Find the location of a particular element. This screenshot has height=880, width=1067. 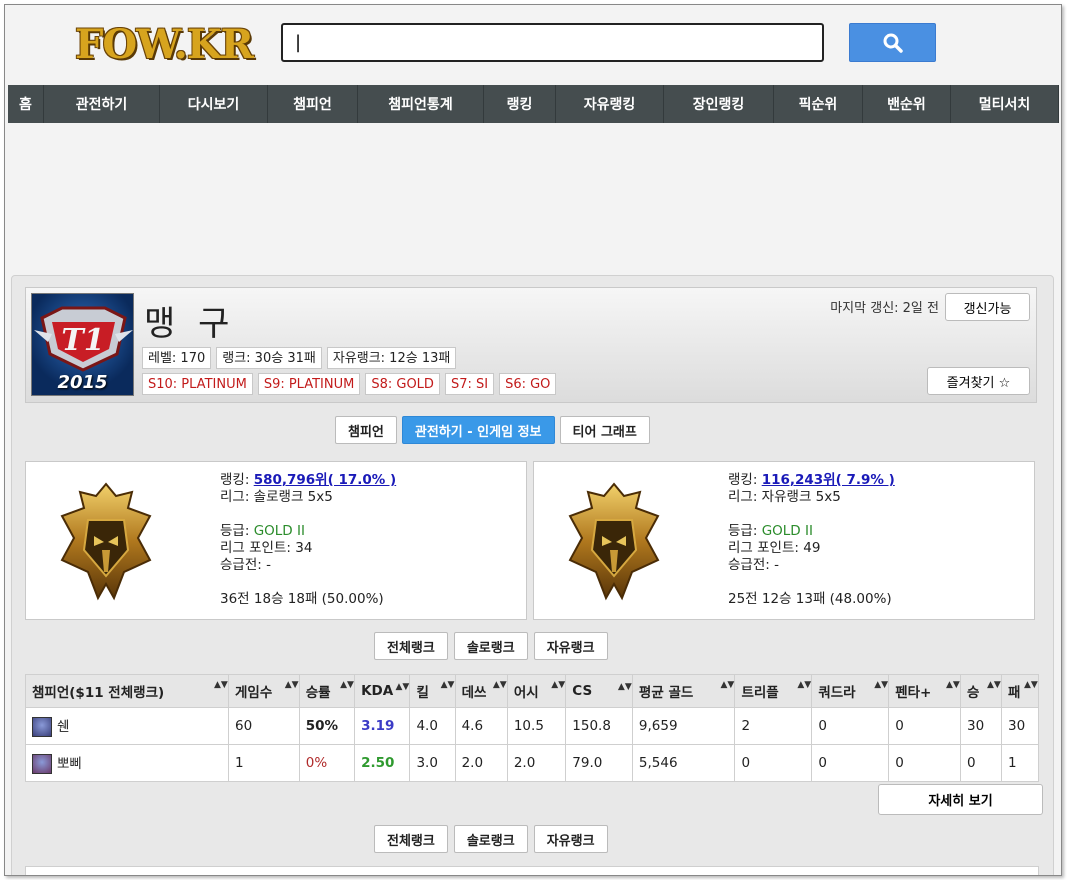

flex-promo: 승급전: - is located at coordinates (753, 565).